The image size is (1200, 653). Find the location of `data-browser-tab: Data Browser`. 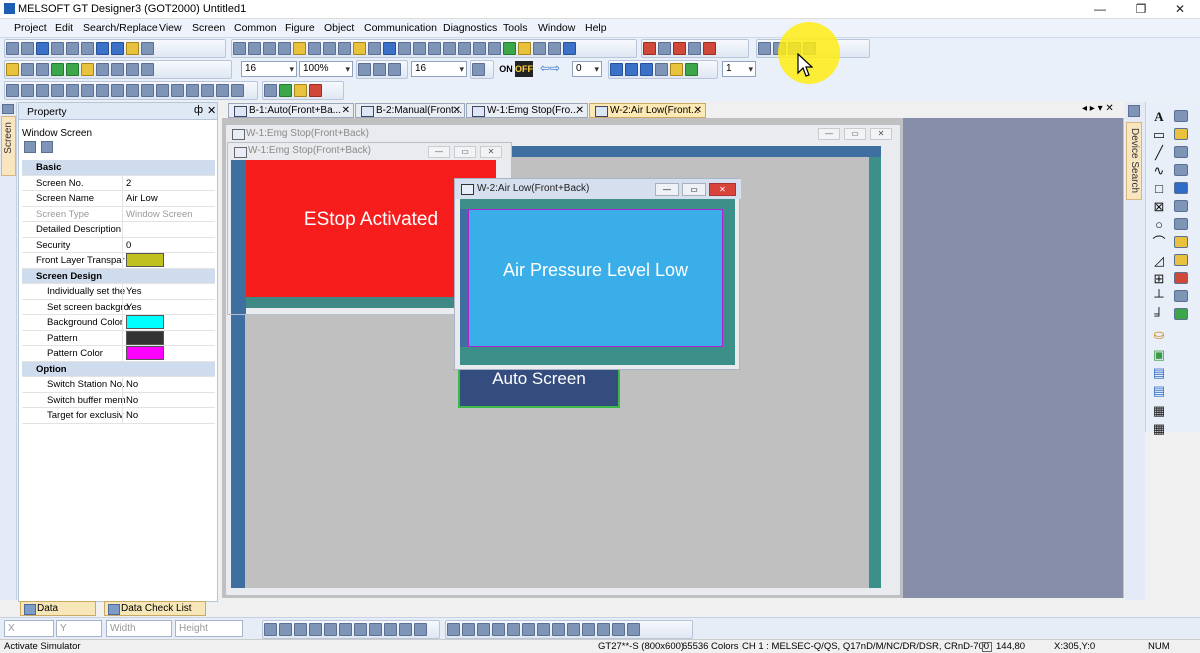

data-browser-tab: Data Browser is located at coordinates (58, 614).